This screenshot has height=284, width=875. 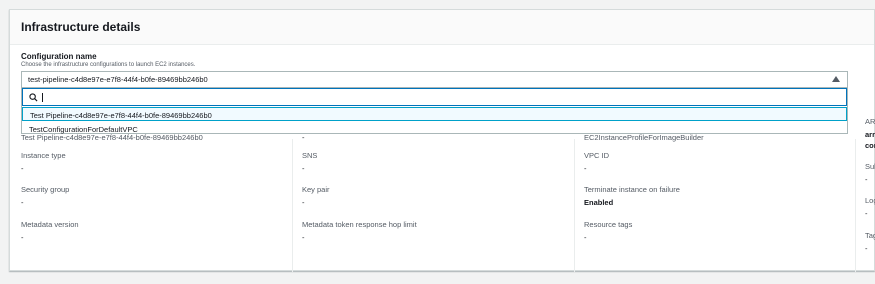 What do you see at coordinates (632, 189) in the screenshot?
I see `terminate-on-failure-label: Terminate instance on failure` at bounding box center [632, 189].